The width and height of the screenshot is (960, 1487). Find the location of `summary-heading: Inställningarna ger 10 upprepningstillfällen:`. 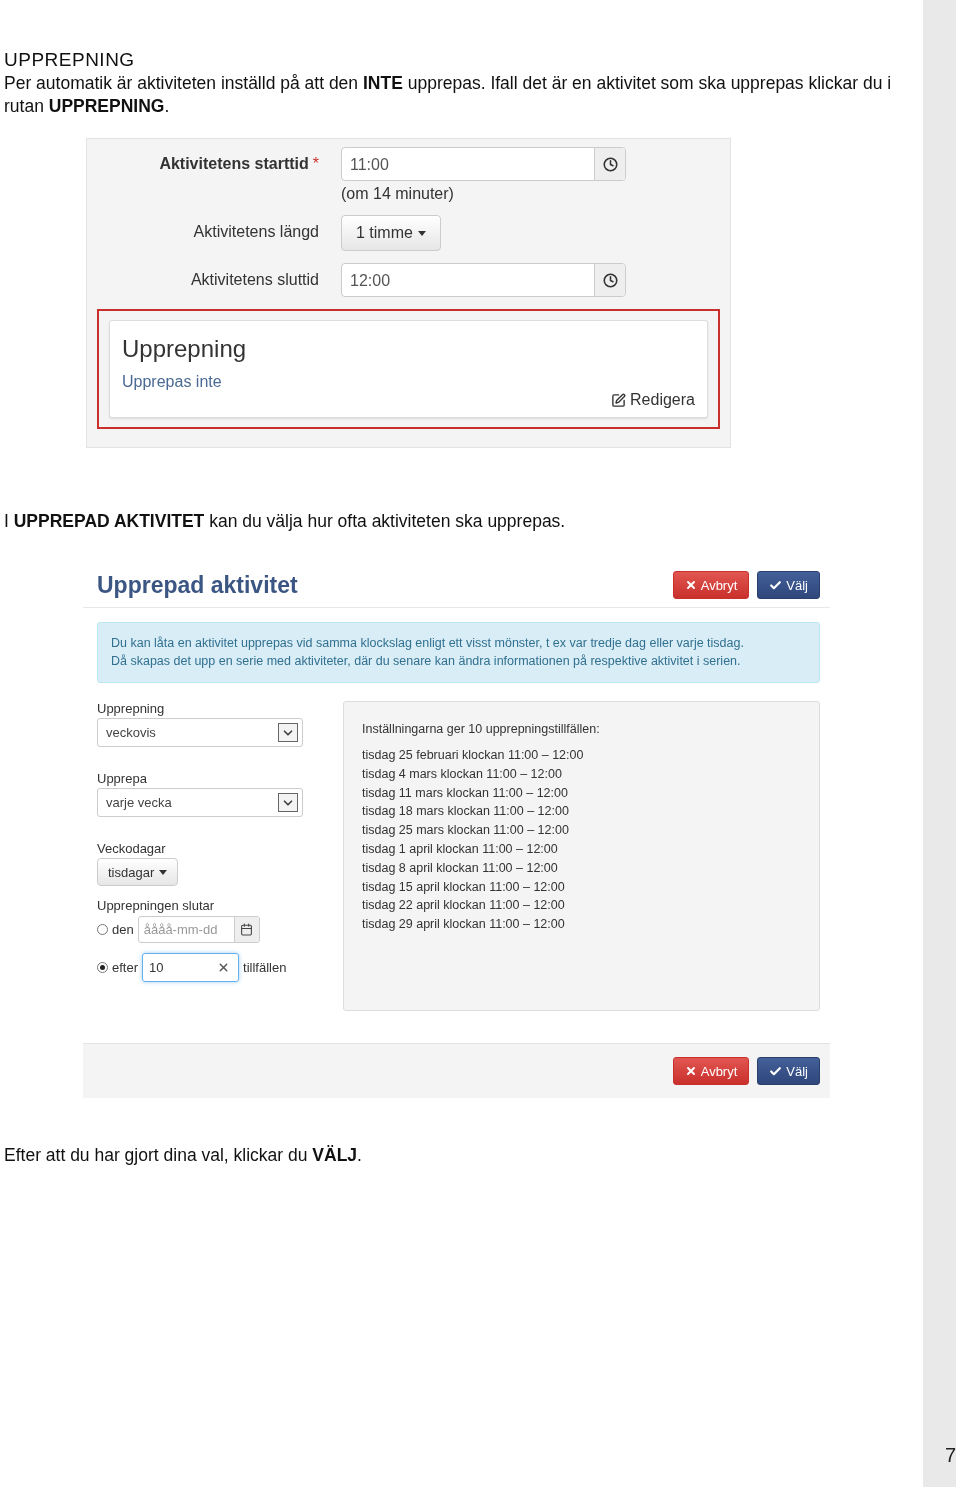

summary-heading: Inställningarna ger 10 upprepningstillfällen: is located at coordinates (481, 729).